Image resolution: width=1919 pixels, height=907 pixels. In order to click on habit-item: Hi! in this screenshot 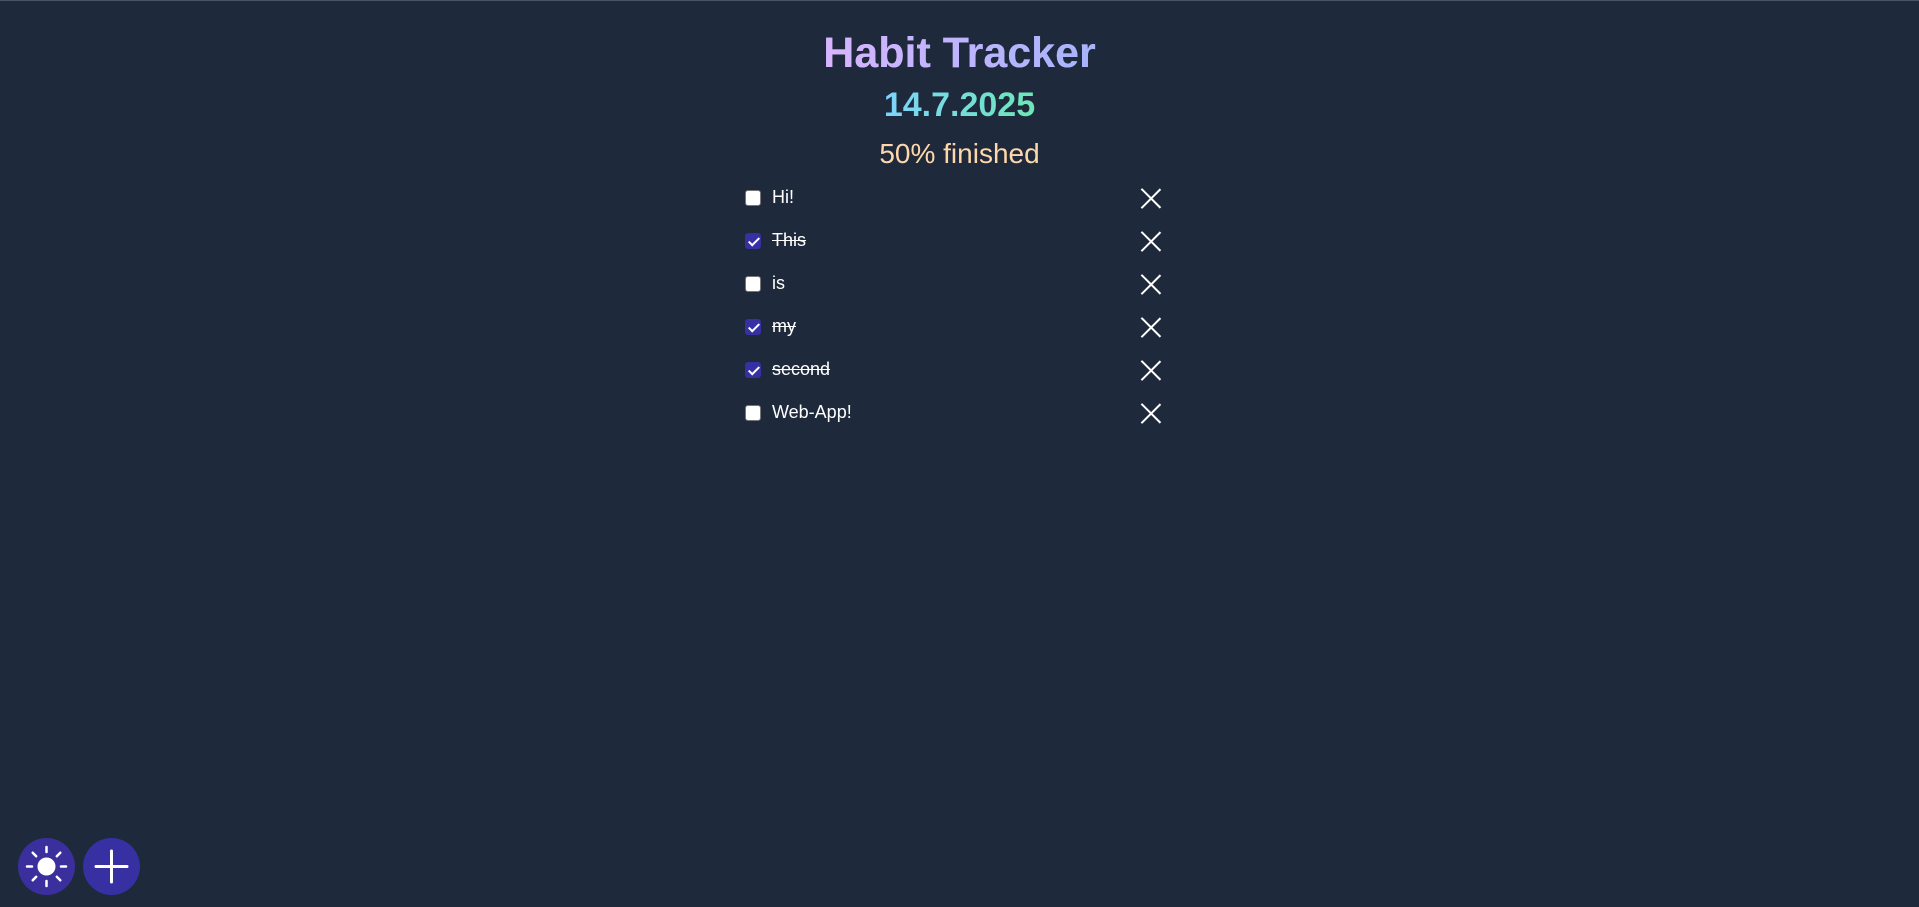, I will do `click(955, 202)`.